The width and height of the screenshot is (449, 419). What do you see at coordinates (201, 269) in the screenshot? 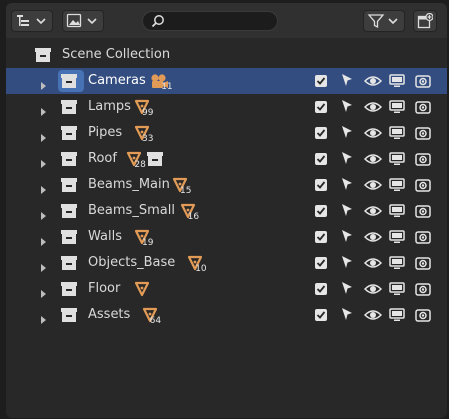
I see `child-count: 10` at bounding box center [201, 269].